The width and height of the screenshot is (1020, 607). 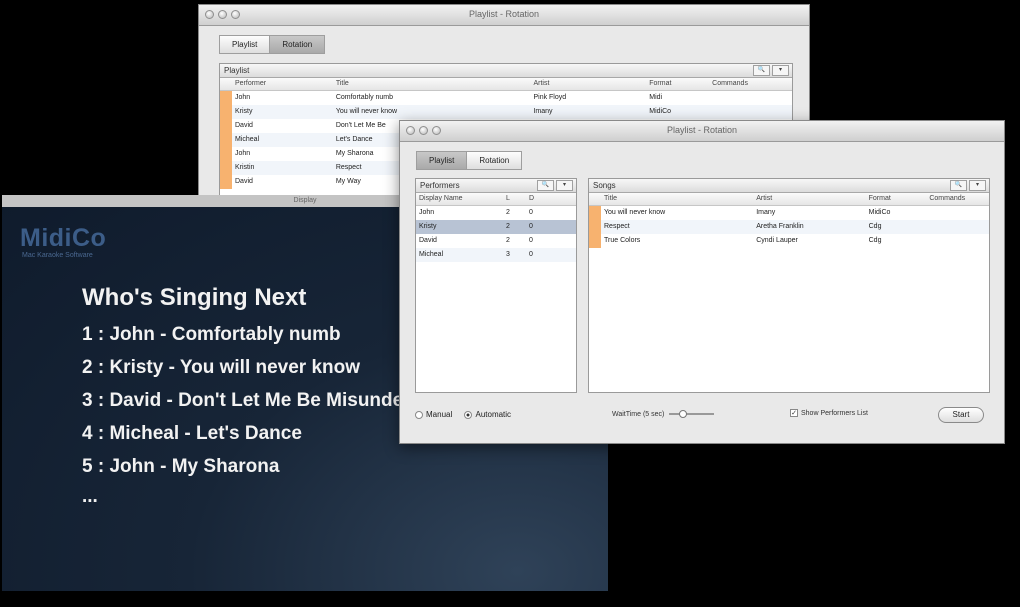 I want to click on queue-line-5: 5 : John - My Sharona, so click(x=181, y=466).